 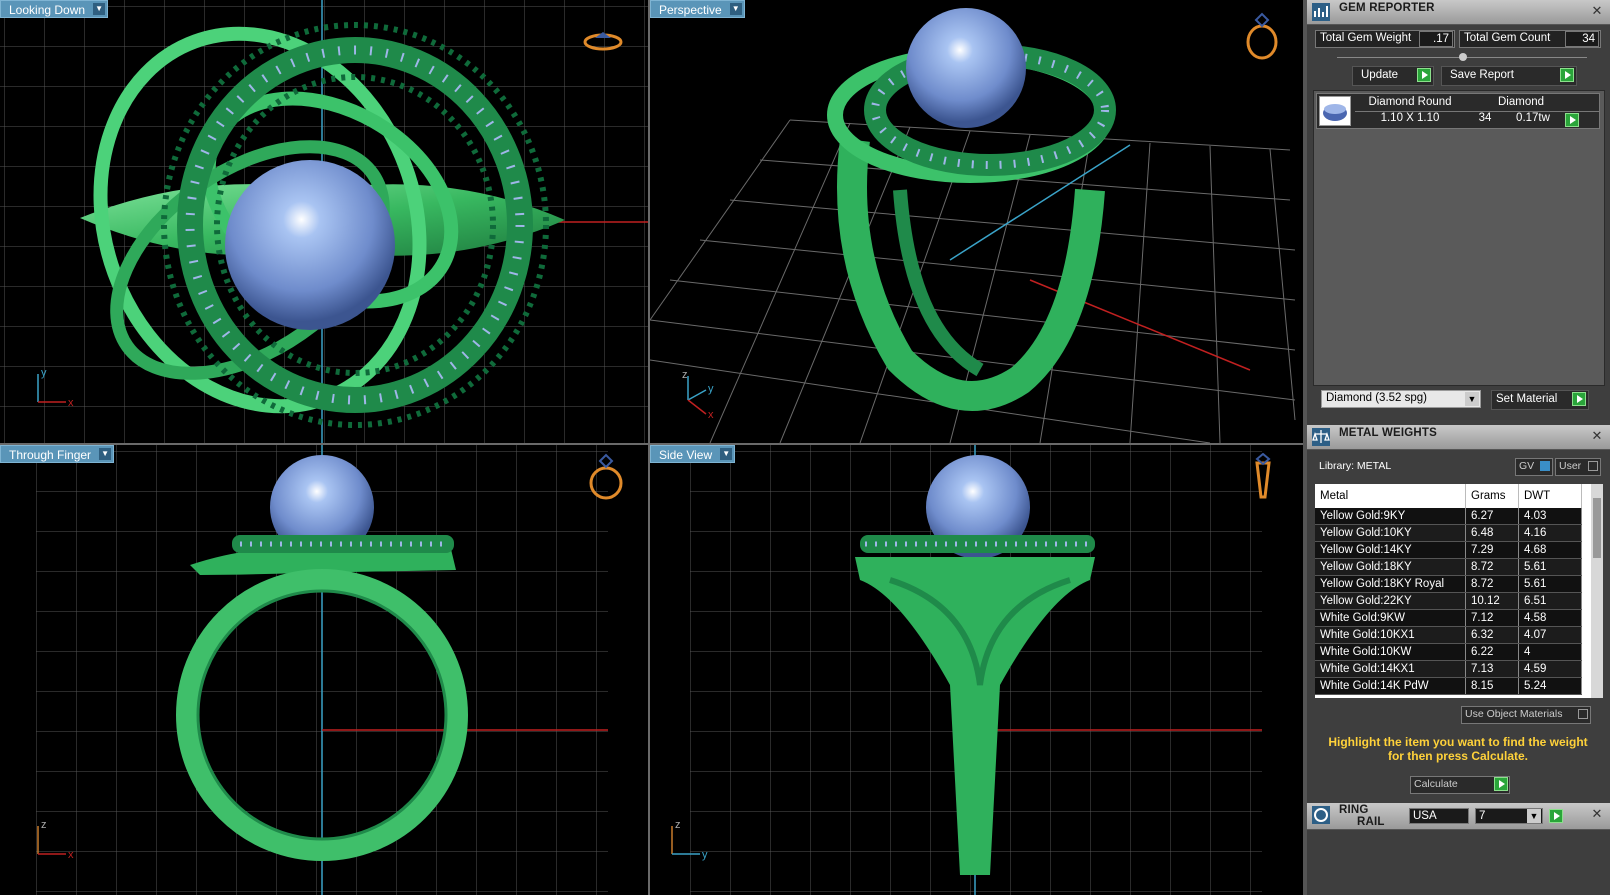 What do you see at coordinates (689, 840) in the screenshot?
I see `axis-triad: z y` at bounding box center [689, 840].